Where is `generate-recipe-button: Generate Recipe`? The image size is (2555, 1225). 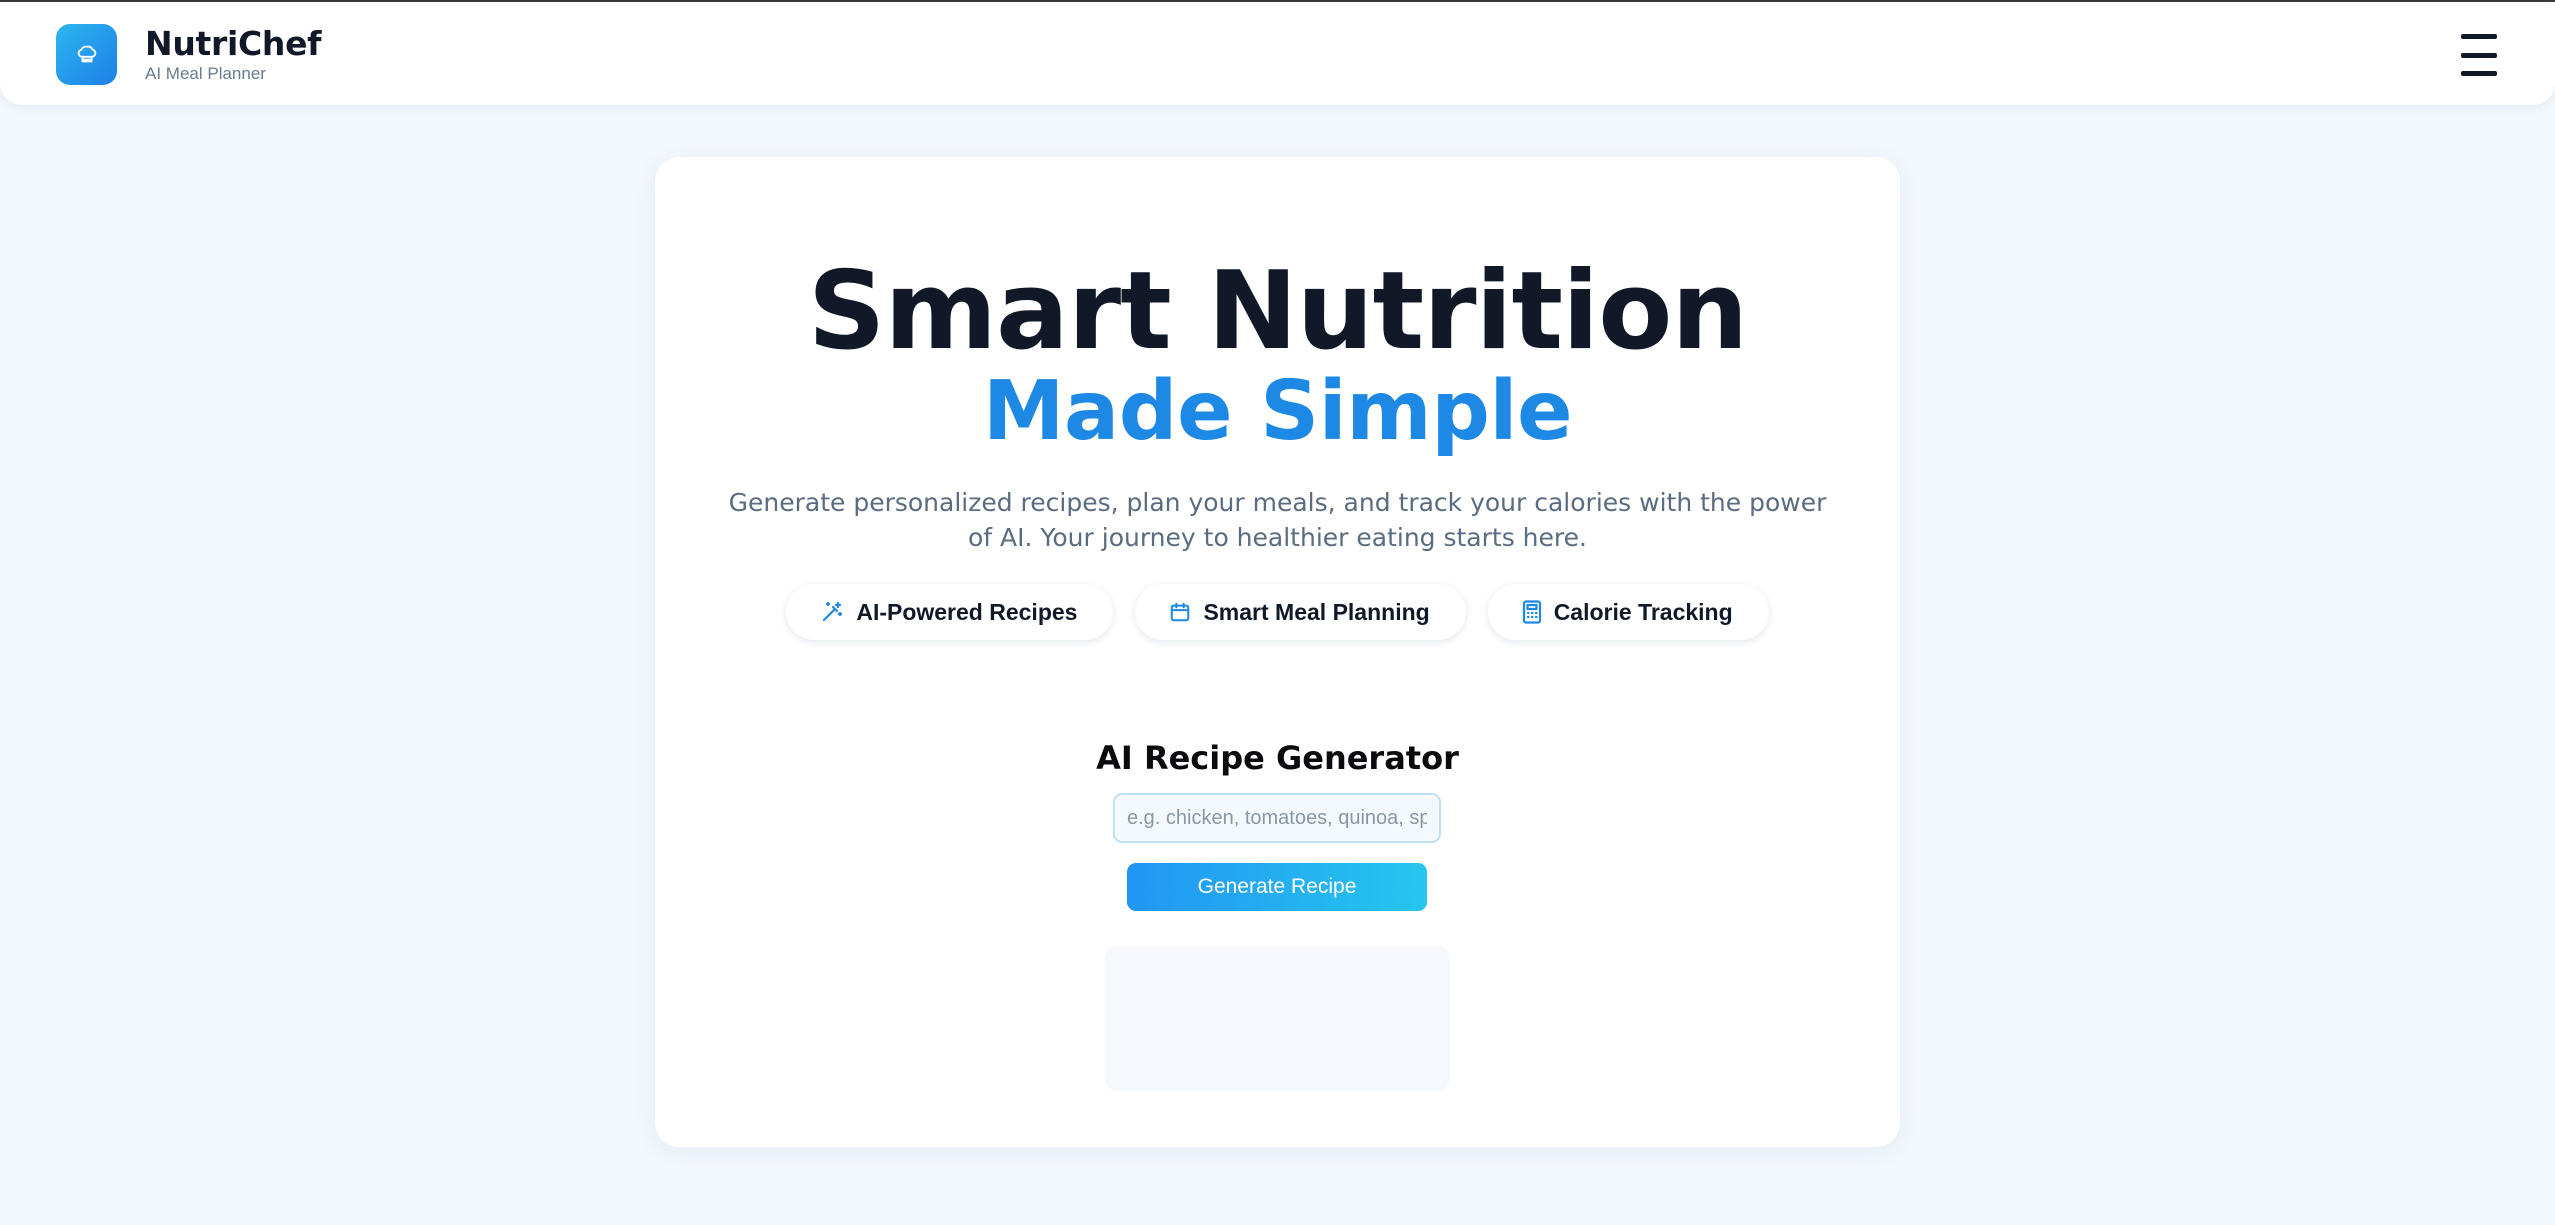
generate-recipe-button: Generate Recipe is located at coordinates (1277, 887).